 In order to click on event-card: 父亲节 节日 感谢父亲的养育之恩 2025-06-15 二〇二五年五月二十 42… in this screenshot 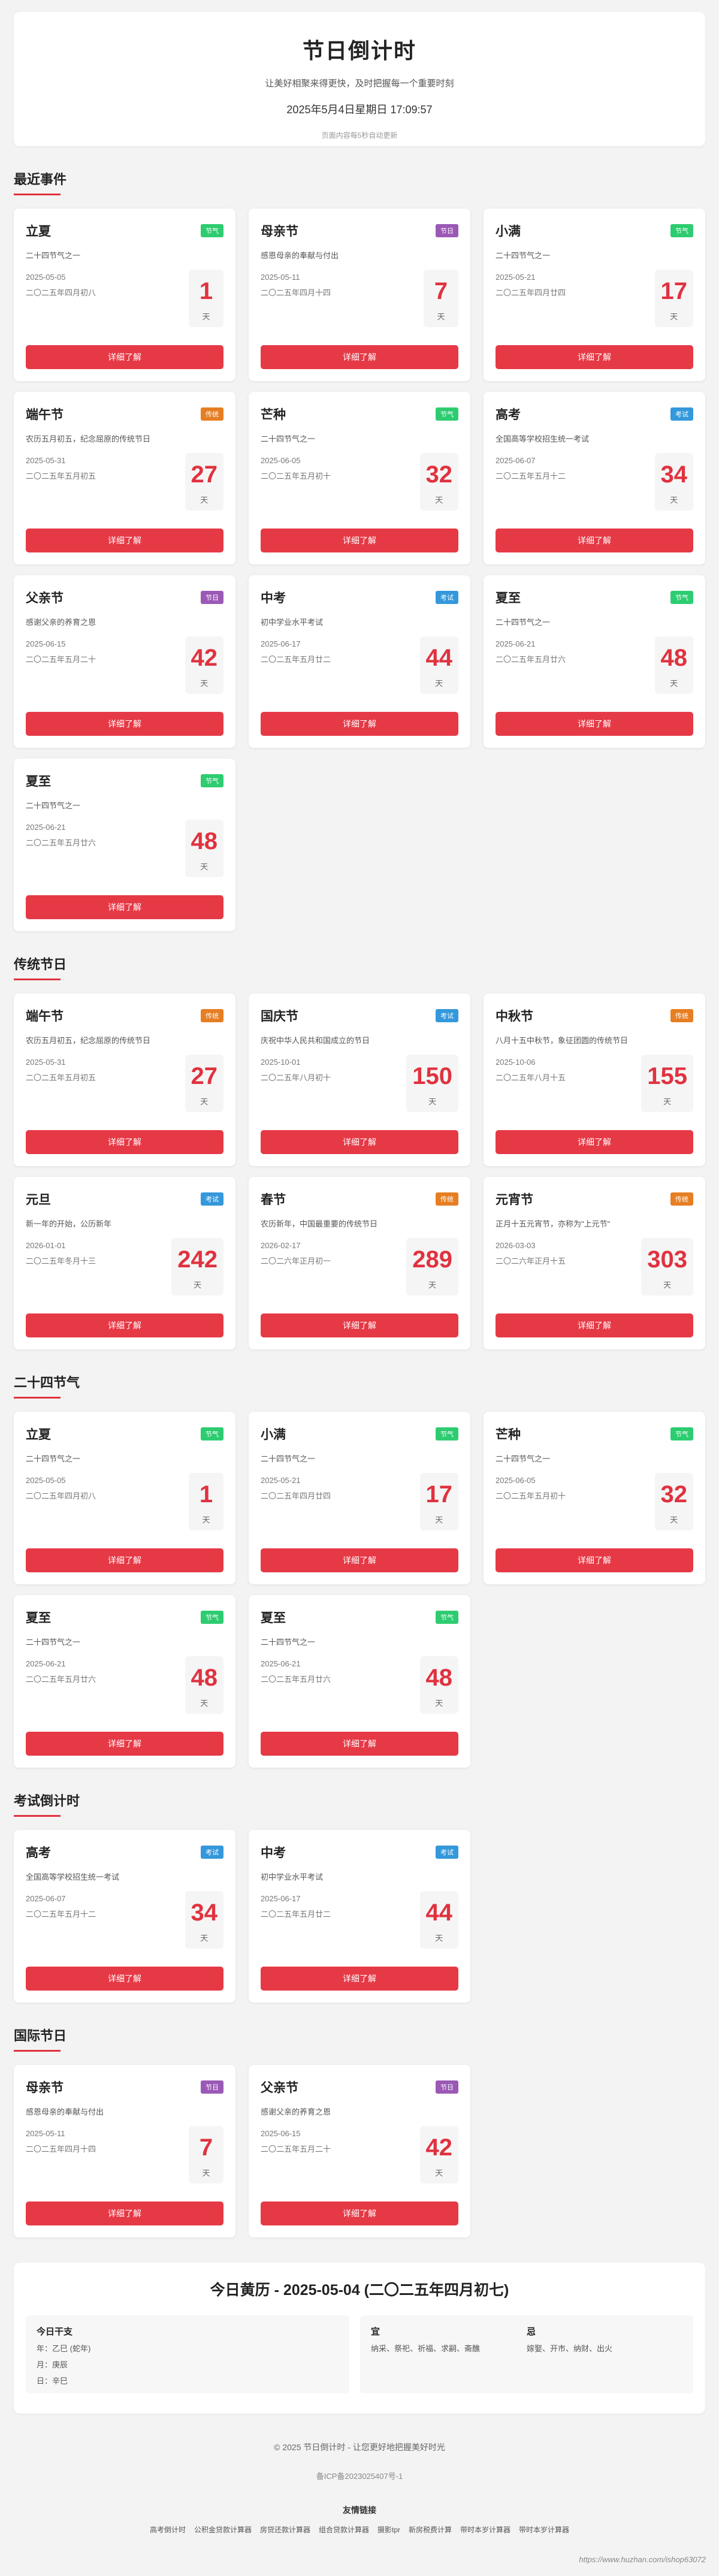, I will do `click(124, 661)`.